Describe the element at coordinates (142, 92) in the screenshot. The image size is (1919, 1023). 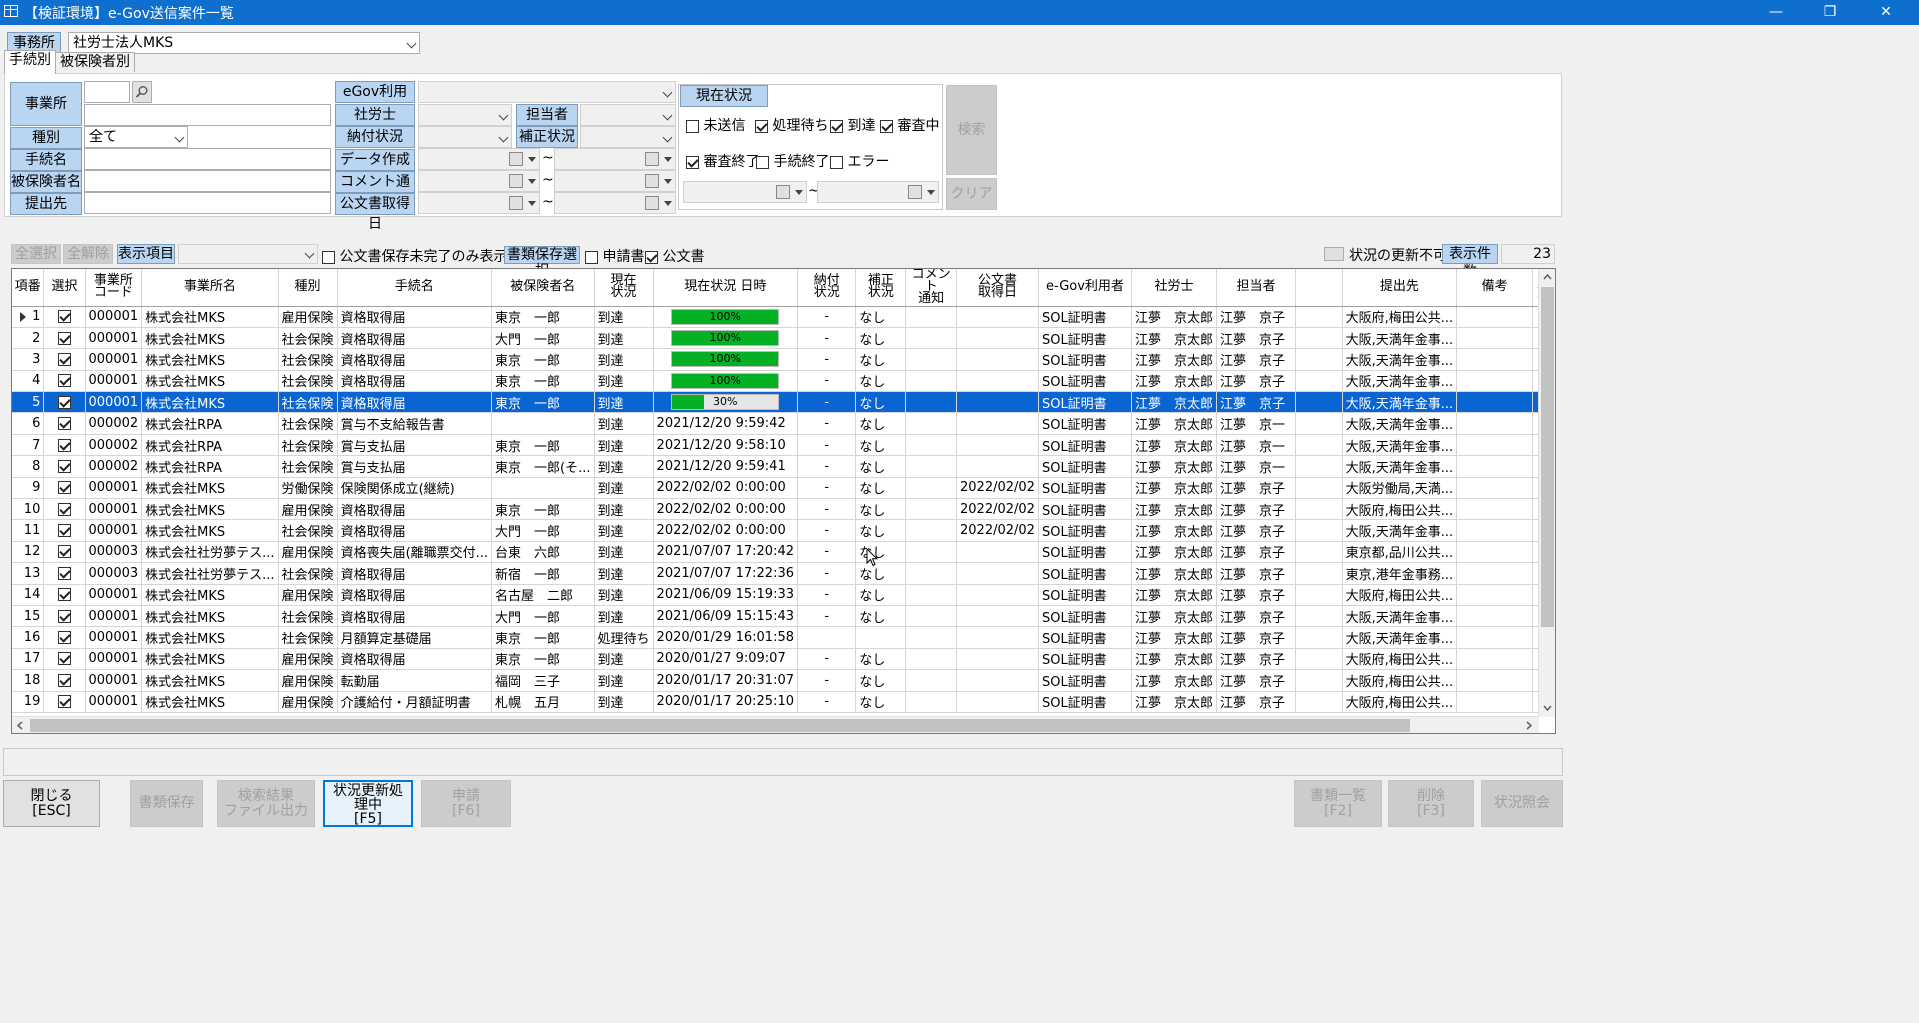
I see `search-icon` at that location.